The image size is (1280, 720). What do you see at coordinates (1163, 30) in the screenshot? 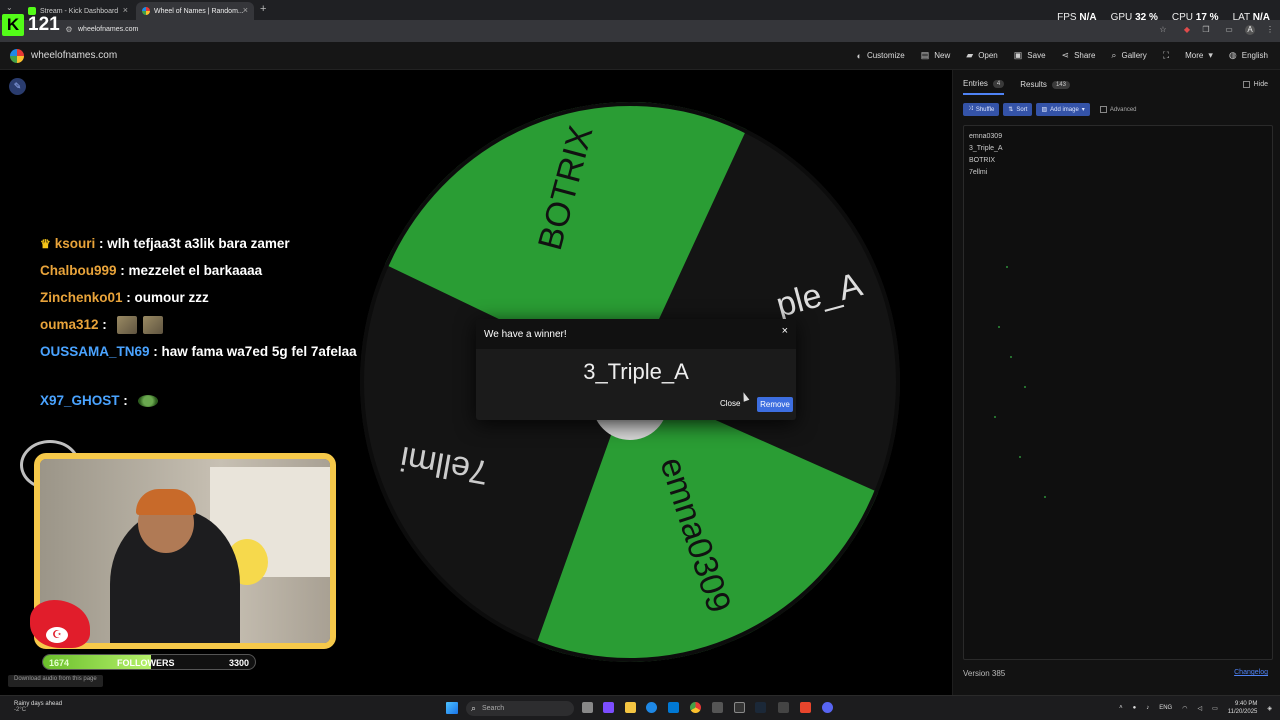
I see `bookmark-star-icon: ☆` at bounding box center [1163, 30].